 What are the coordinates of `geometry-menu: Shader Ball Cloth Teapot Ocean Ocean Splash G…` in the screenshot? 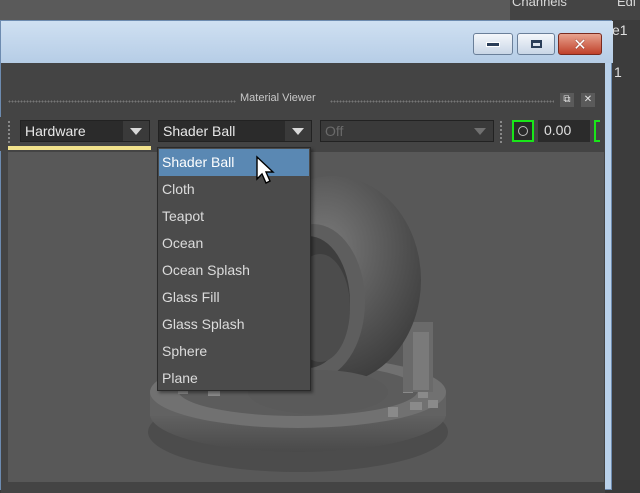 It's located at (234, 269).